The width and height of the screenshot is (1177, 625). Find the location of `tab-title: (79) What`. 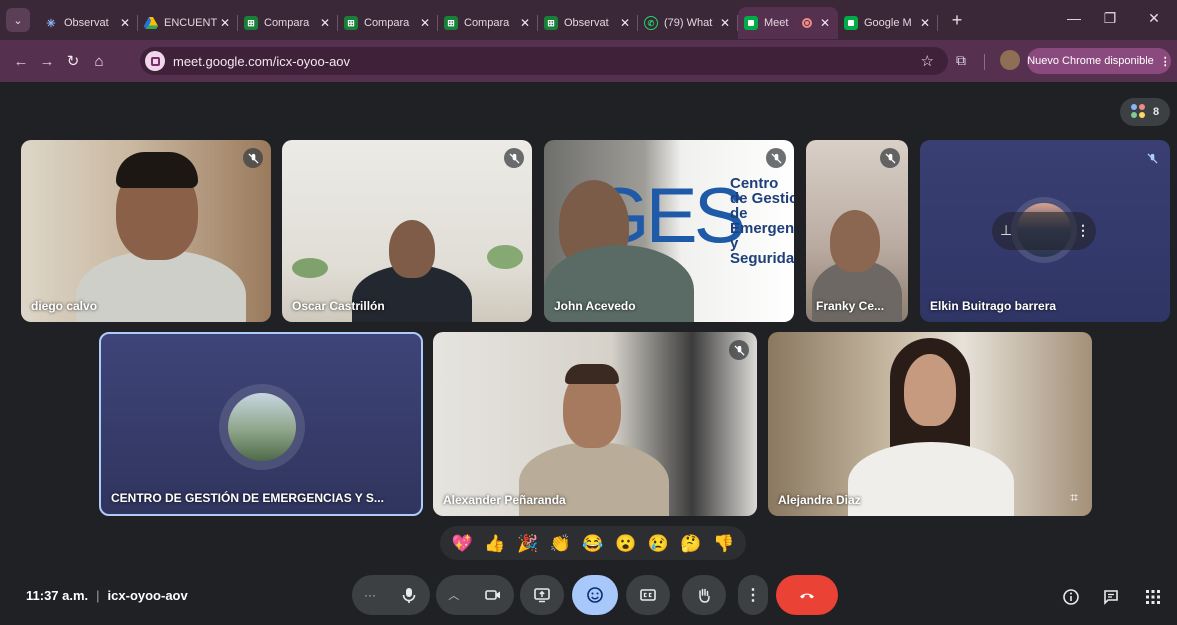

tab-title: (79) What is located at coordinates (688, 23).